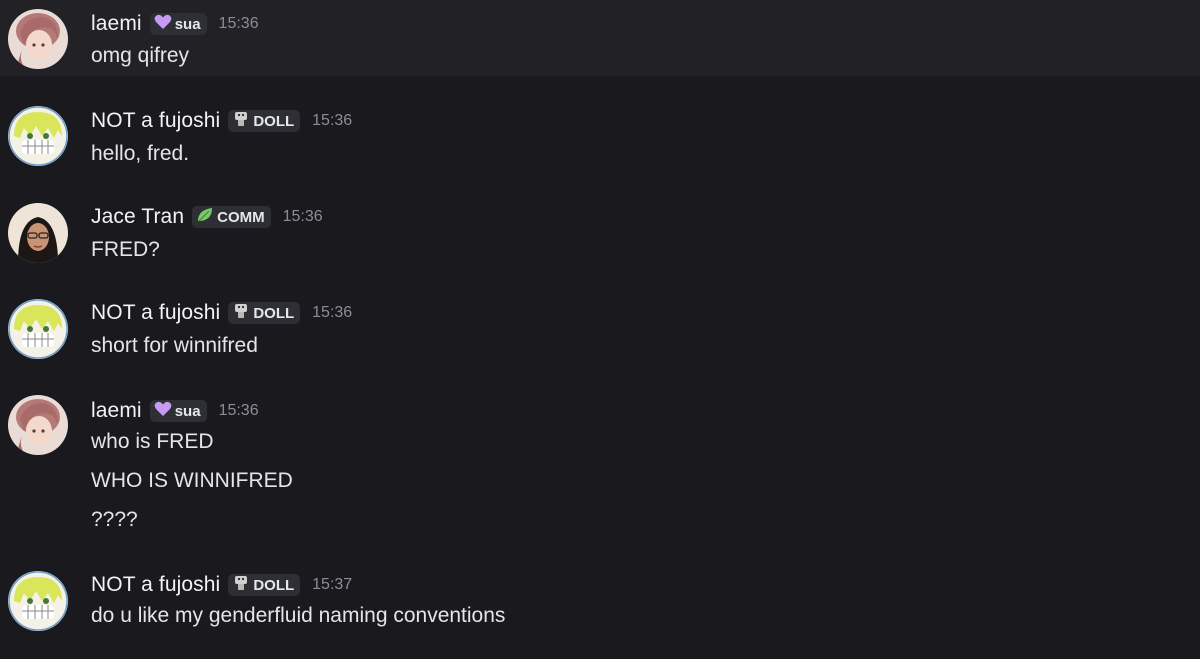 The image size is (1200, 659). I want to click on message-header: Jace Tran COMM 15:36, so click(207, 217).